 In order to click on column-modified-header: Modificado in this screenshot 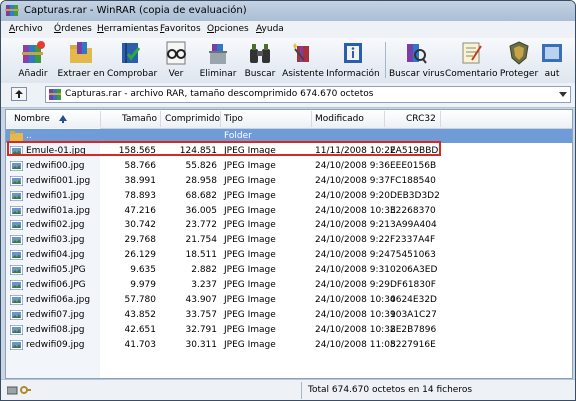, I will do `click(339, 119)`.